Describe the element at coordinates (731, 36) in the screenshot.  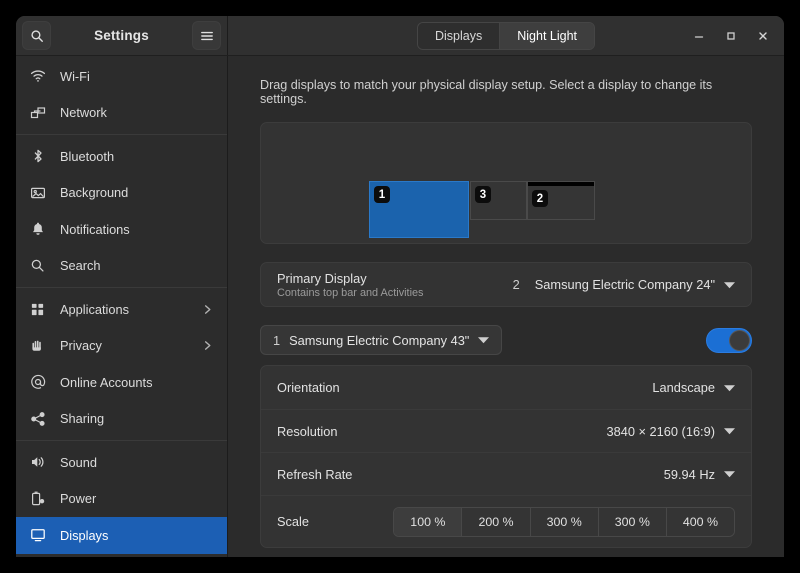
I see `maximize-button` at that location.